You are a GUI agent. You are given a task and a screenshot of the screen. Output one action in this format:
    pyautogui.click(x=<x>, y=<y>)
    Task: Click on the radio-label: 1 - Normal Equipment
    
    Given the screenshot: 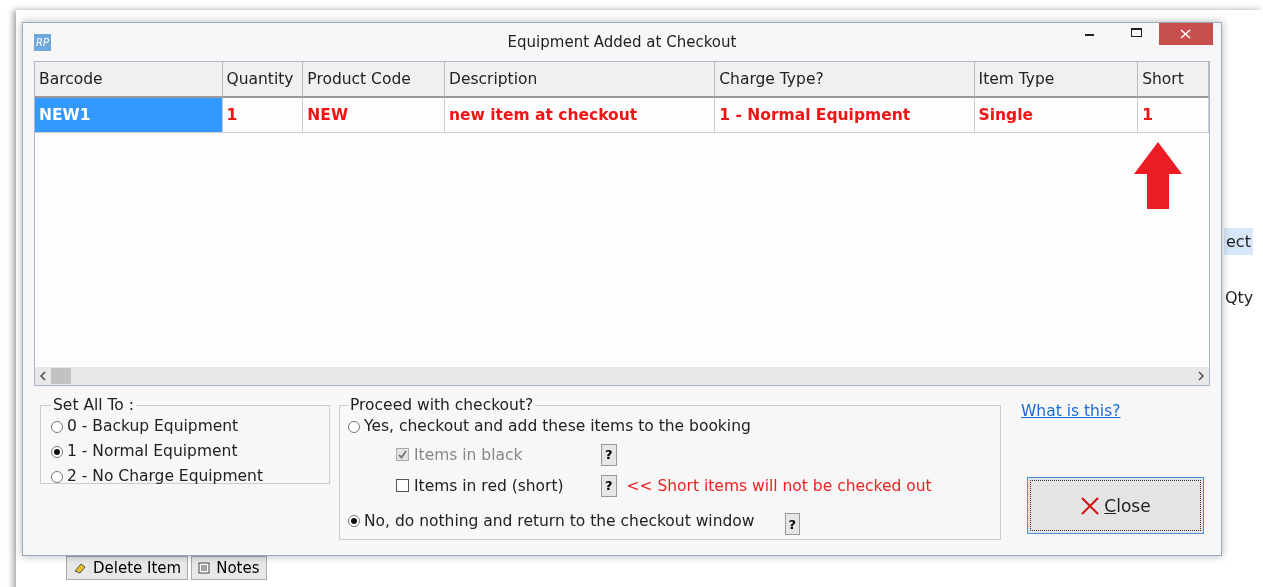 What is the action you would take?
    pyautogui.click(x=152, y=451)
    